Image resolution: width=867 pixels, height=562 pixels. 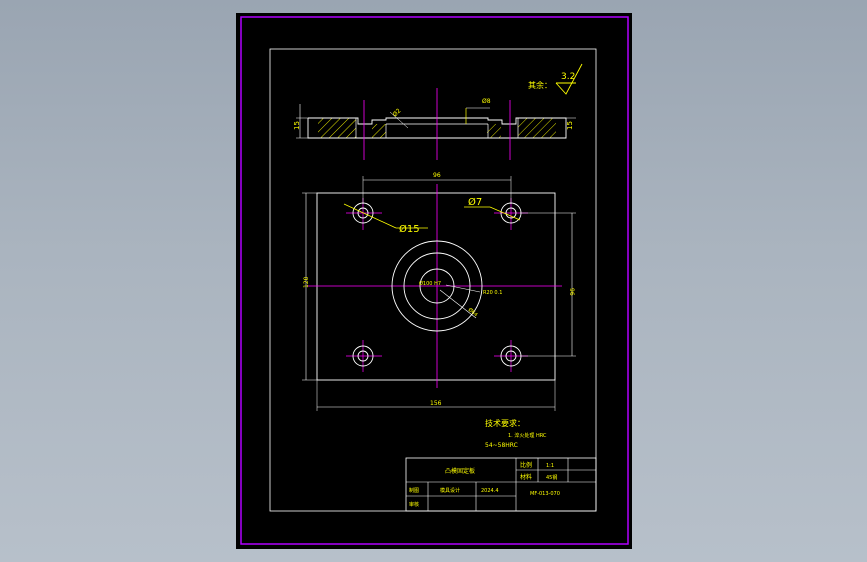 What do you see at coordinates (551, 477) in the screenshot?
I see `title-material-value: 45钢` at bounding box center [551, 477].